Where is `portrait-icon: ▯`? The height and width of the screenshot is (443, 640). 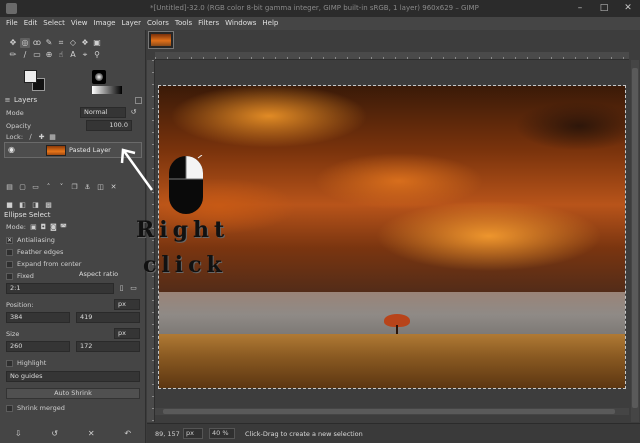 portrait-icon: ▯ is located at coordinates (121, 288).